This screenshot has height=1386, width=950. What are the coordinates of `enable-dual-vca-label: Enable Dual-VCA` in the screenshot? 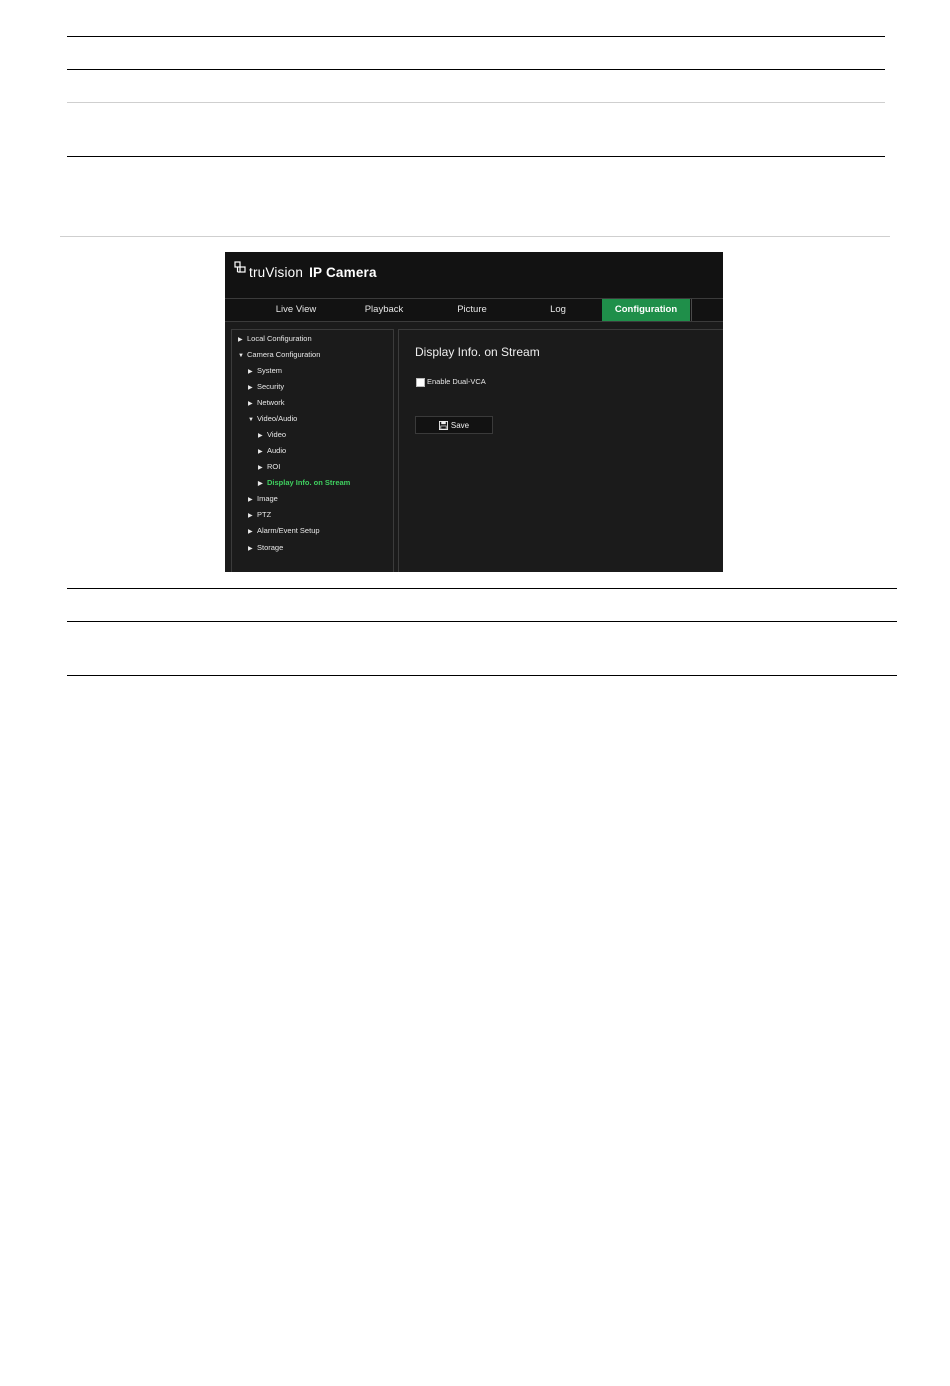 It's located at (456, 381).